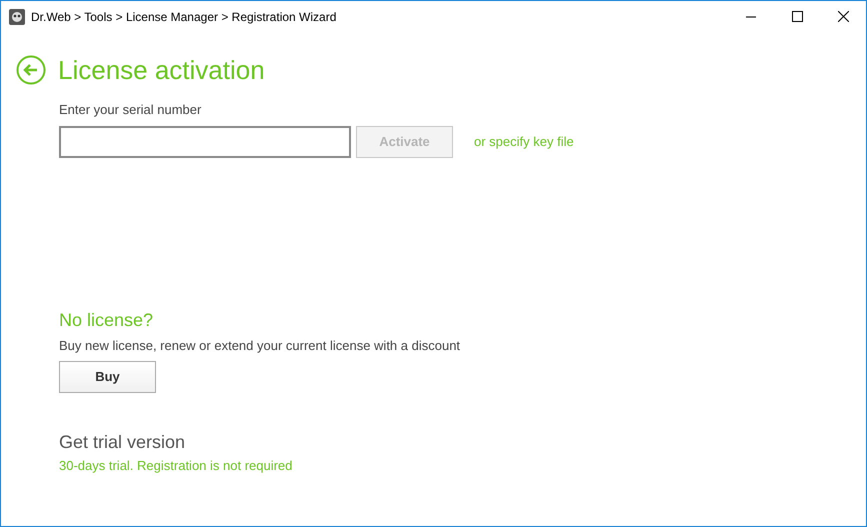  I want to click on app-logo-icon, so click(17, 16).